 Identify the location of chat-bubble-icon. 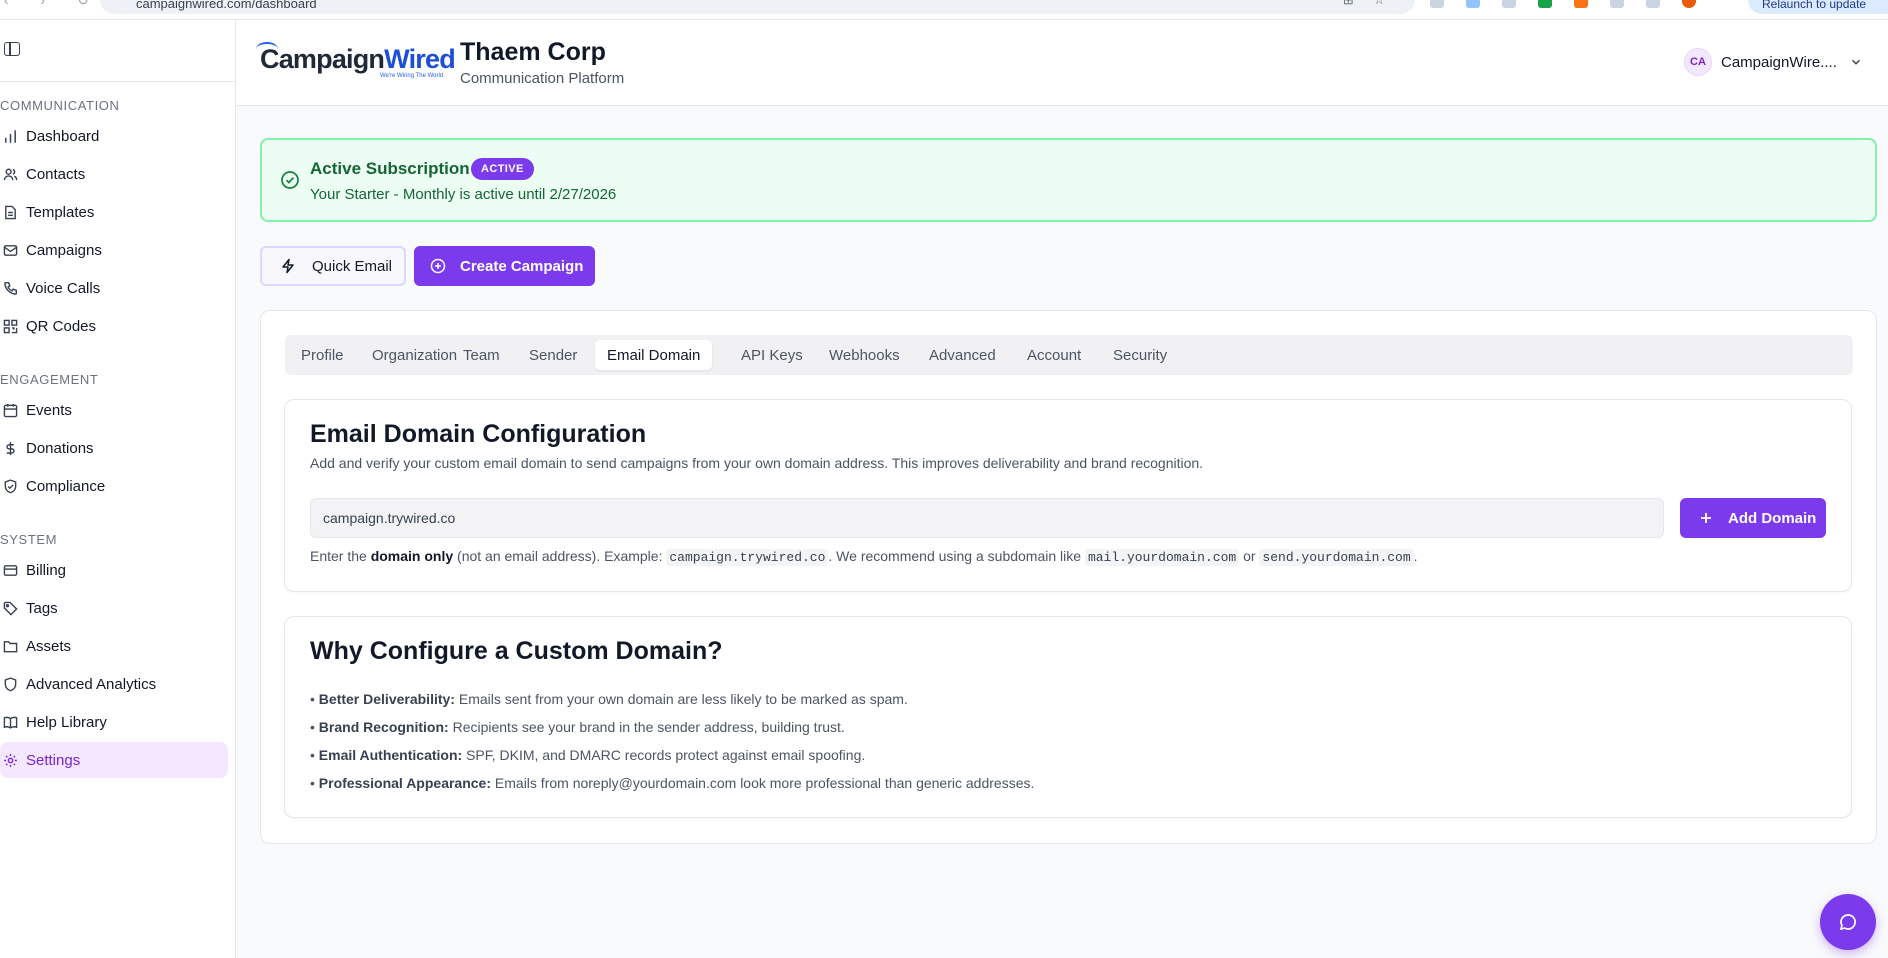
(1847, 922).